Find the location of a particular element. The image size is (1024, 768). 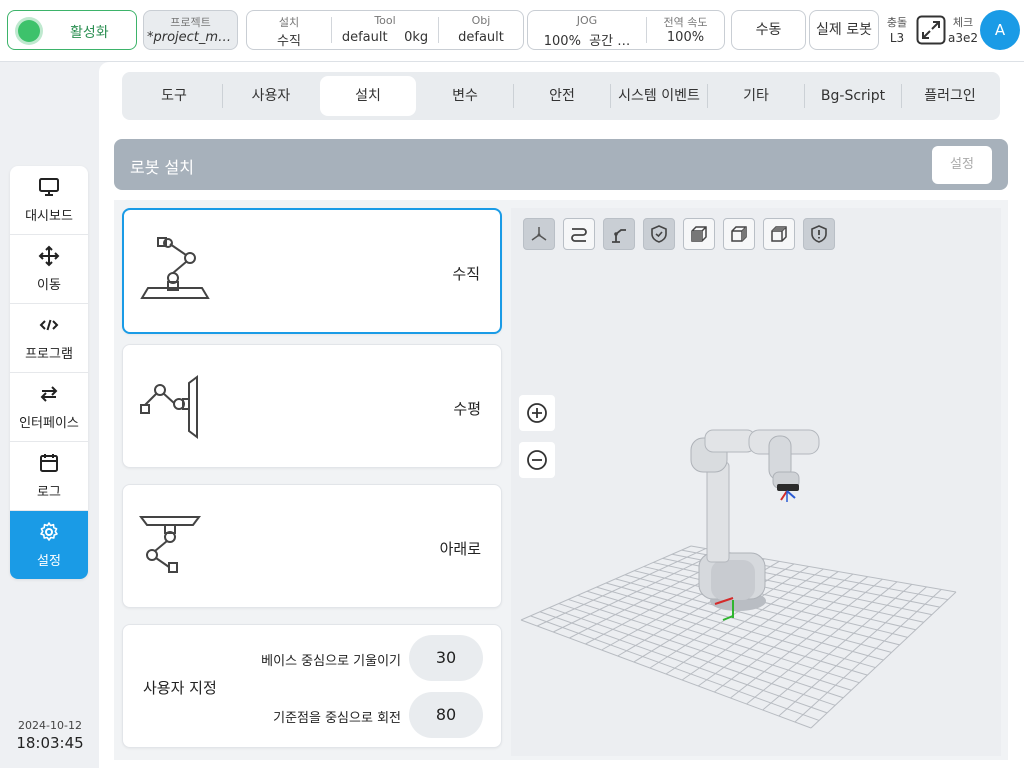

cube-front-icon is located at coordinates (699, 234).